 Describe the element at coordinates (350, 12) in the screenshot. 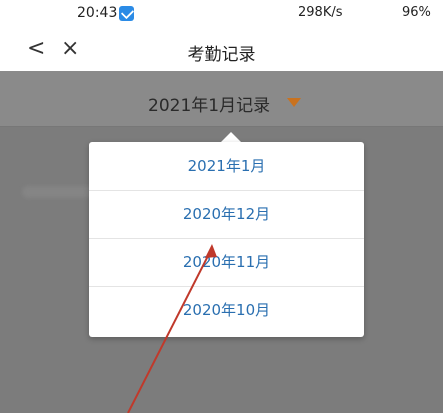

I see `signal-icons` at that location.